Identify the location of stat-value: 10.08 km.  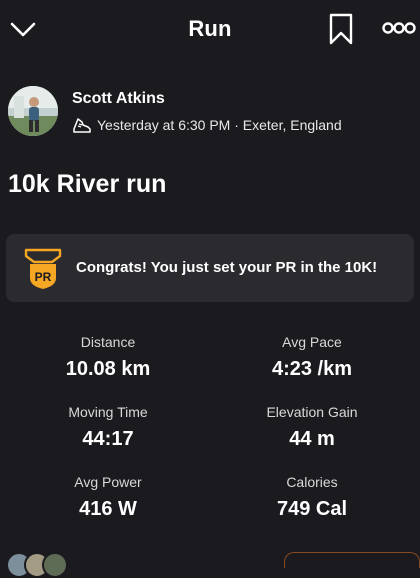
(108, 369).